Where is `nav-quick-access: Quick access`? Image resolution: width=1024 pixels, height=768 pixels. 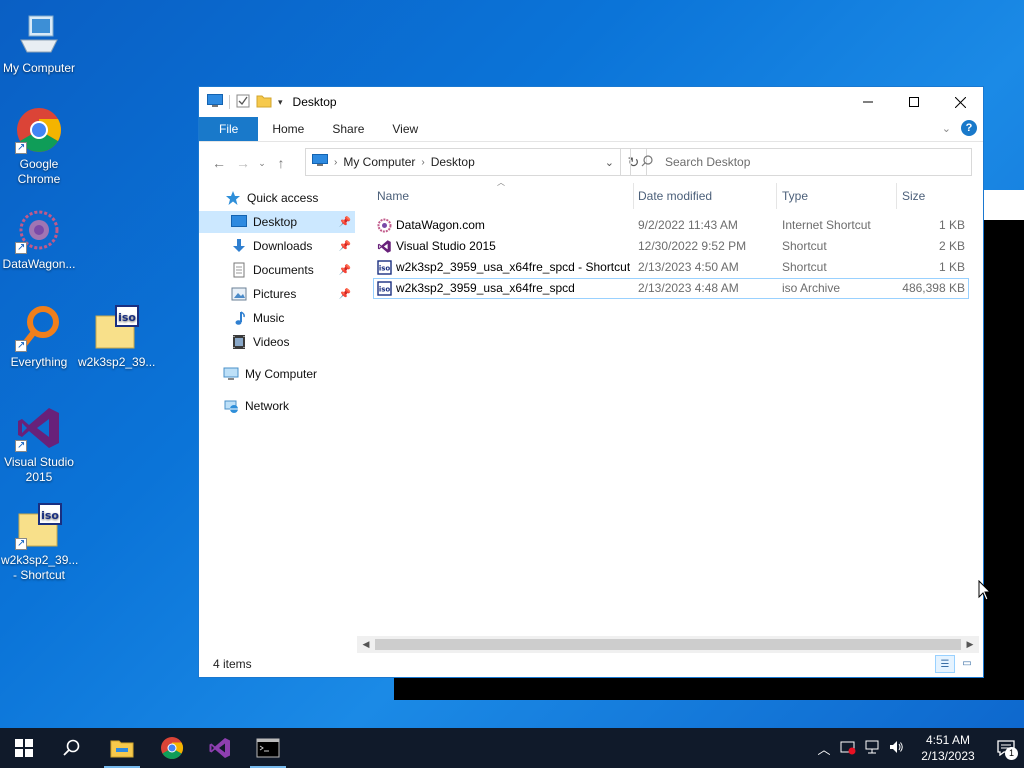 nav-quick-access: Quick access is located at coordinates (271, 198).